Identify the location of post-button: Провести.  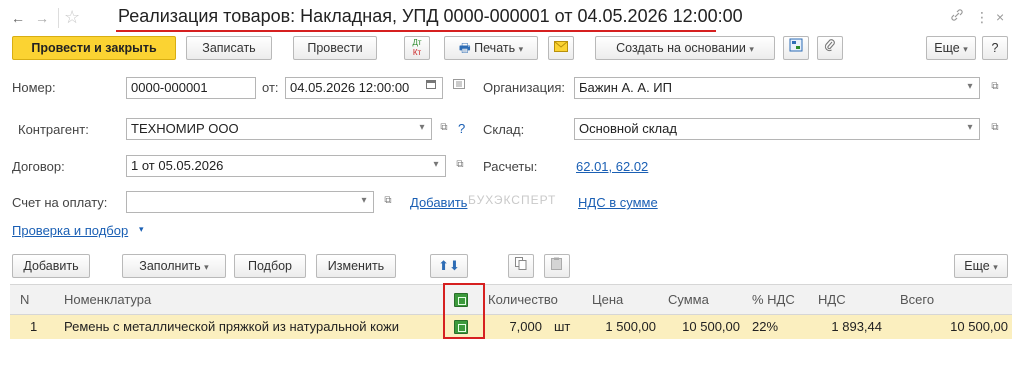
(335, 48).